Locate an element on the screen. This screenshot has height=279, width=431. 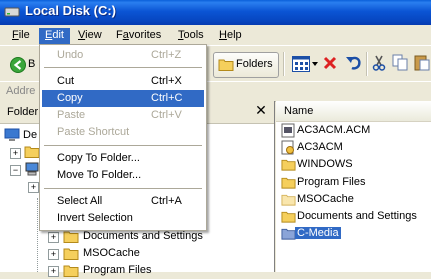
tree-expander-minus: − is located at coordinates (15, 170).